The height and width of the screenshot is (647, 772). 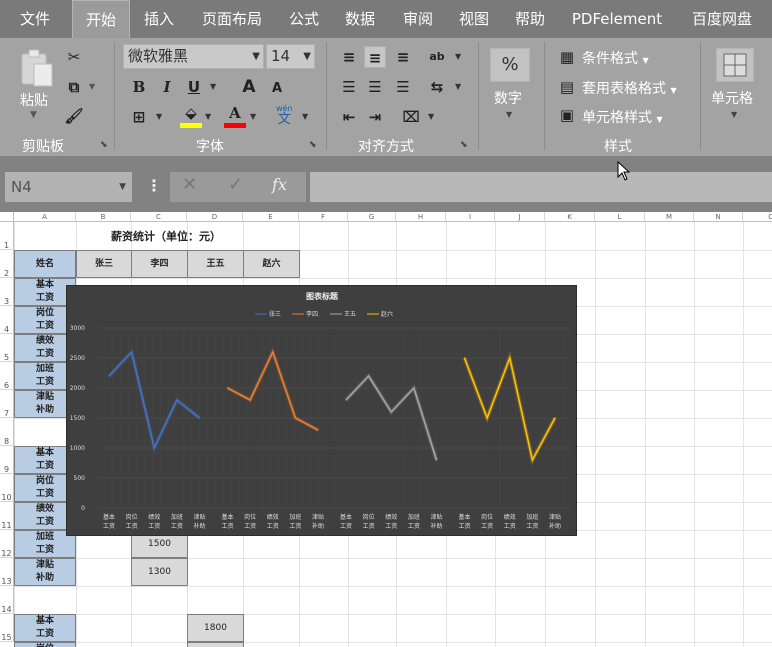 I want to click on font-launcher-icon: ⬊, so click(x=313, y=145).